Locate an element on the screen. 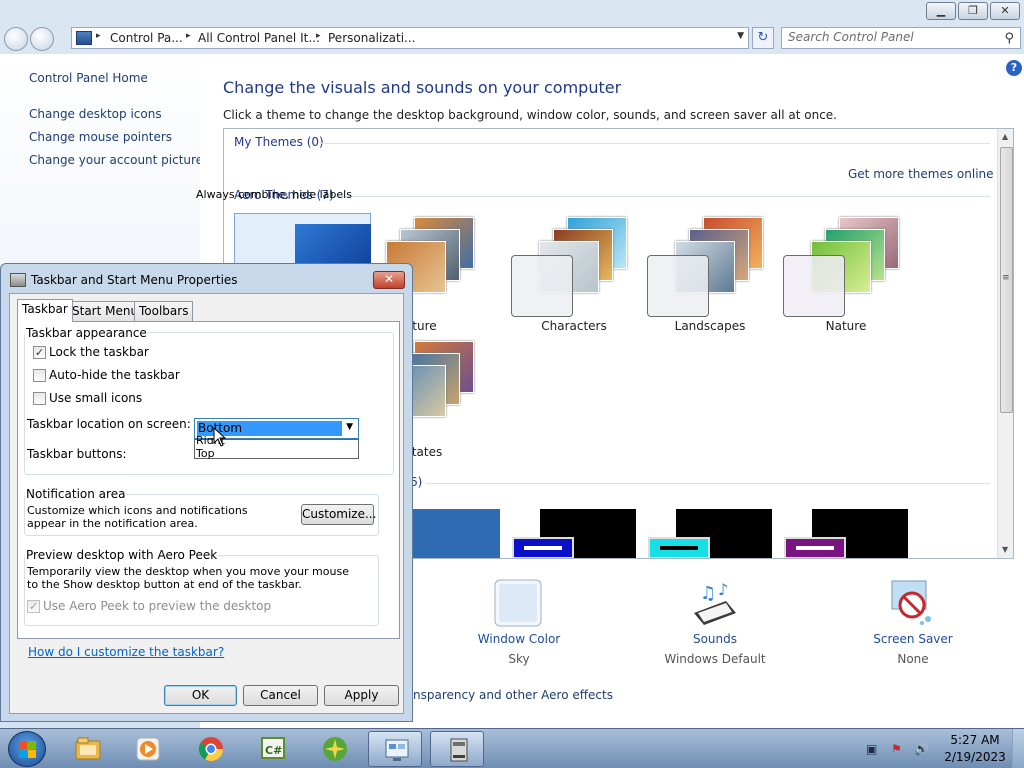 Image resolution: width=1024 pixels, height=768 pixels. media-center-icon is located at coordinates (335, 749).